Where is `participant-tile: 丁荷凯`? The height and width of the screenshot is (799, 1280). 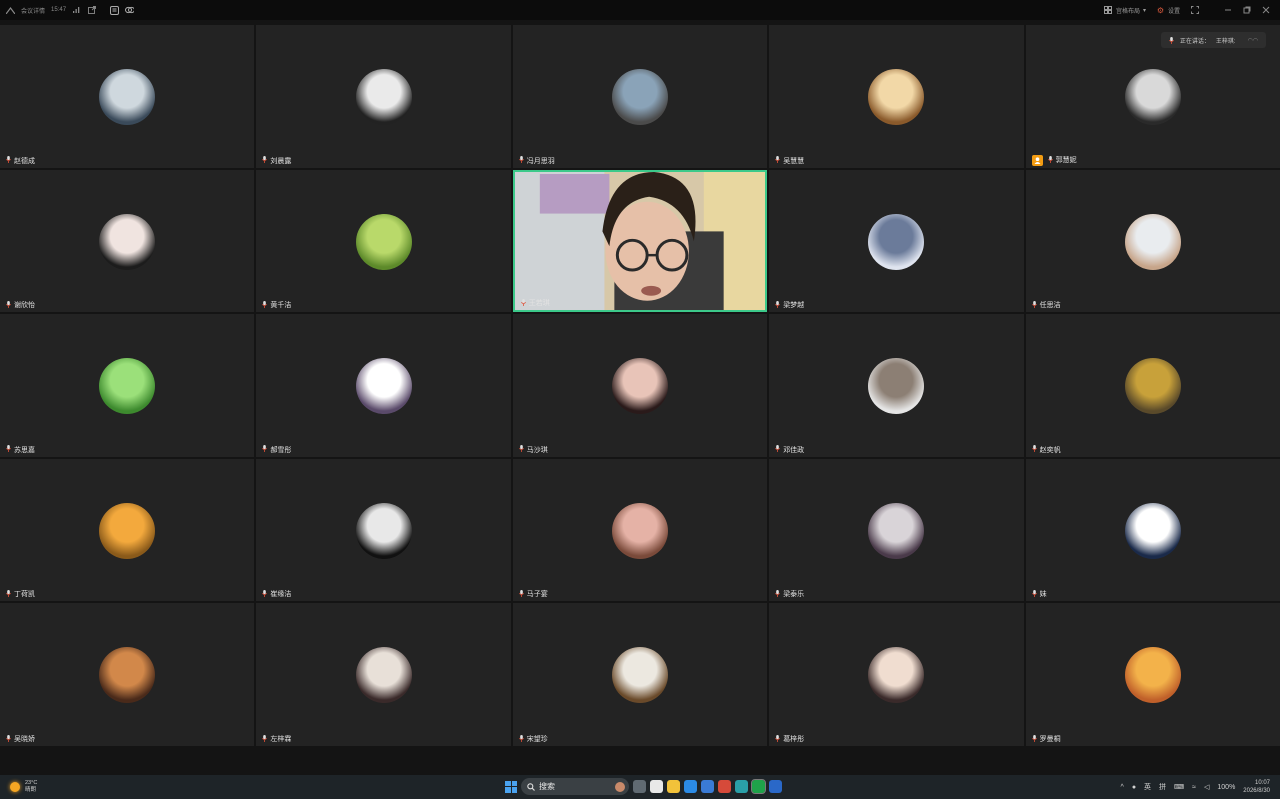
participant-tile: 丁荷凯 is located at coordinates (127, 530).